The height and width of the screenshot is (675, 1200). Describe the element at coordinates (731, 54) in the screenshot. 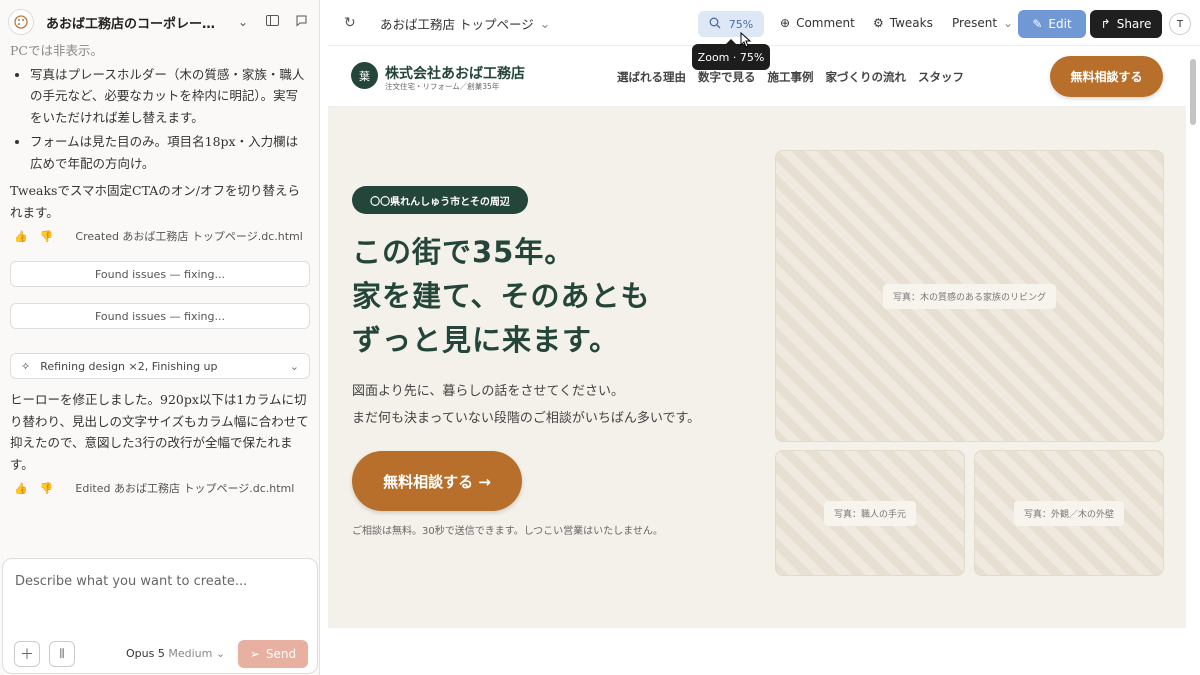

I see `zoom-tooltip: Zoom · 75%` at that location.